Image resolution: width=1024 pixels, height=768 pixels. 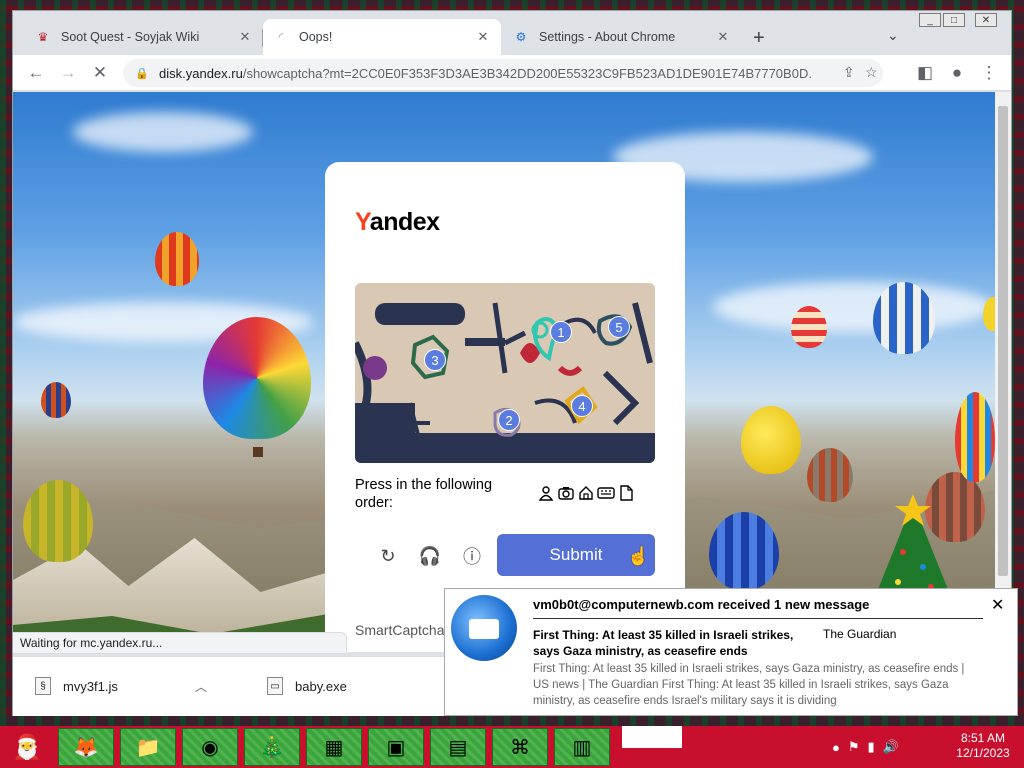 What do you see at coordinates (638, 556) in the screenshot?
I see `hand-cursor-icon: ☝` at bounding box center [638, 556].